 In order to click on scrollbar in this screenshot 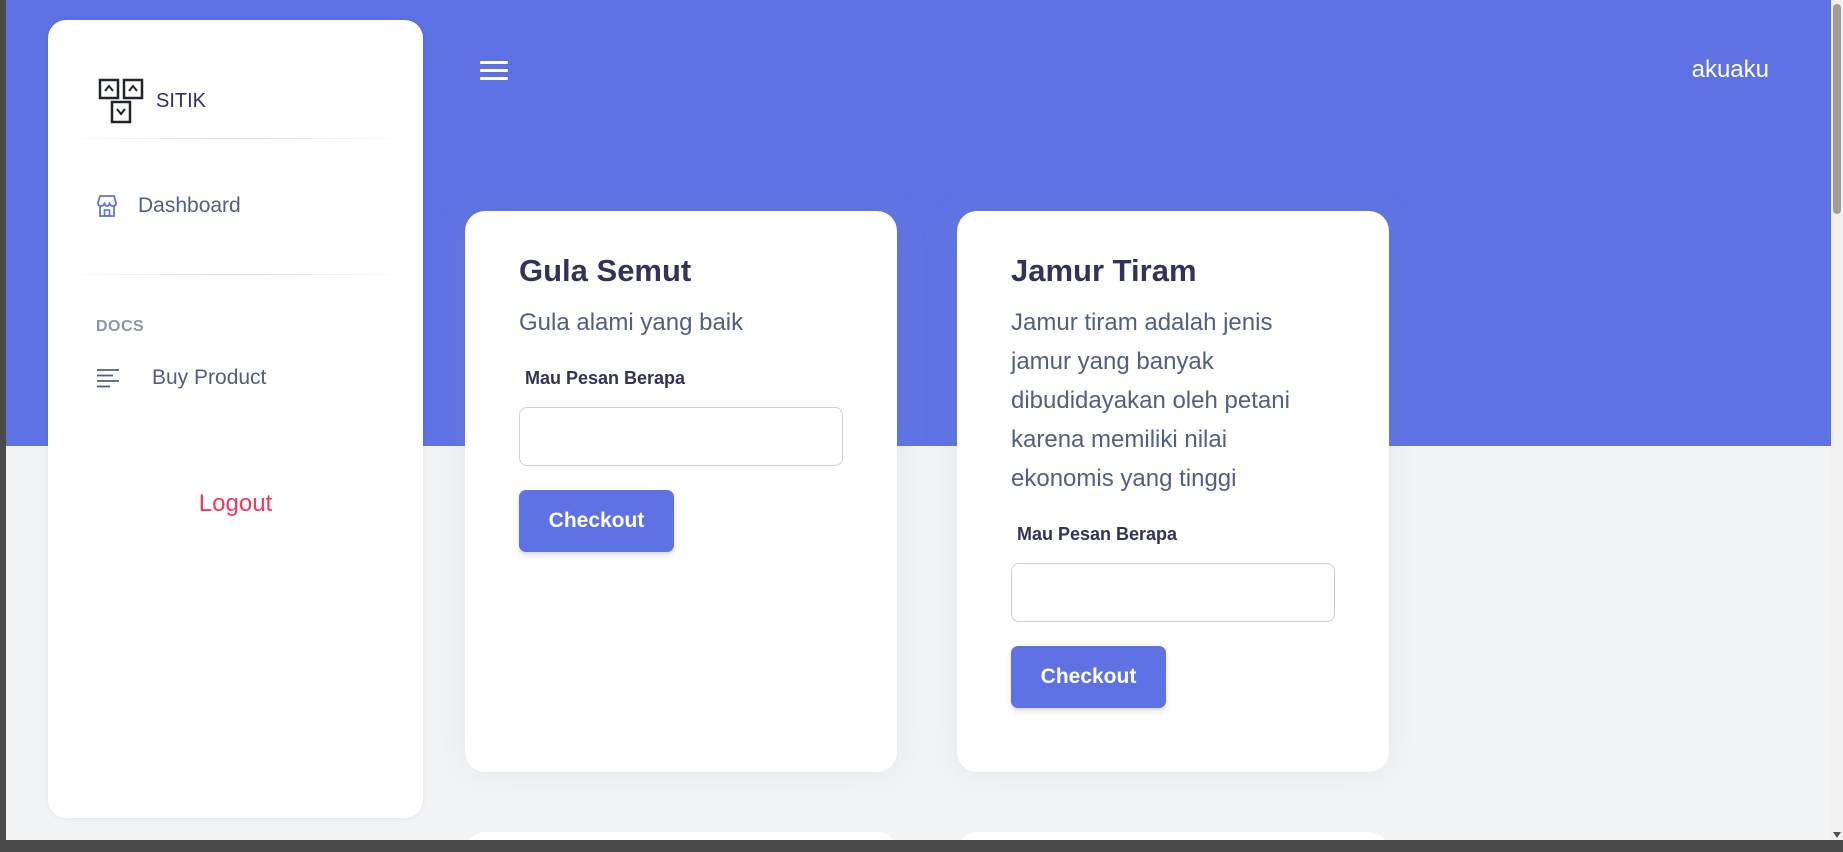, I will do `click(1837, 420)`.